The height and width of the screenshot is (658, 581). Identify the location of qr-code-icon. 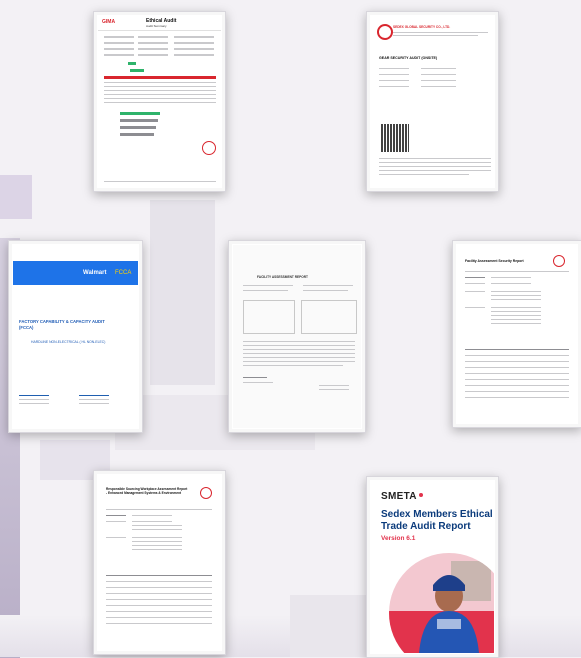
(395, 138).